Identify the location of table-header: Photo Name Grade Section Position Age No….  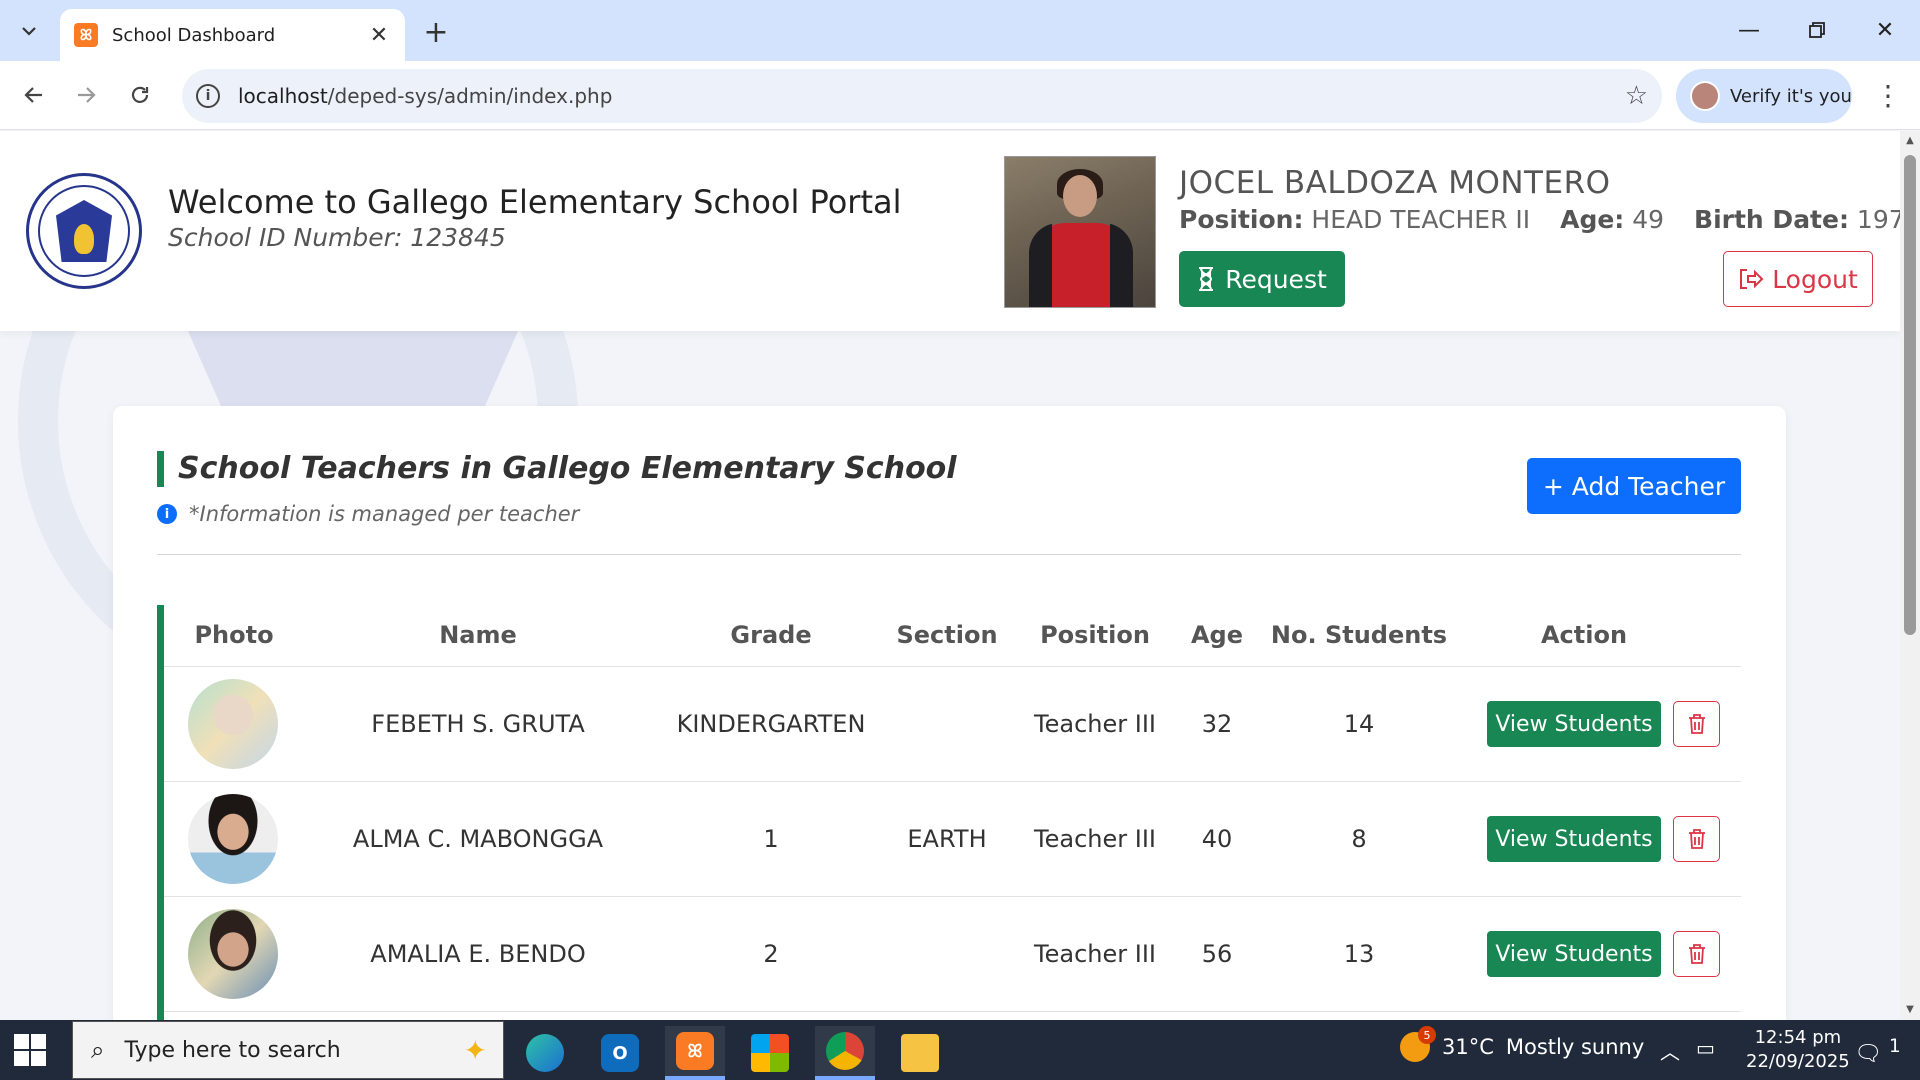
(952, 636).